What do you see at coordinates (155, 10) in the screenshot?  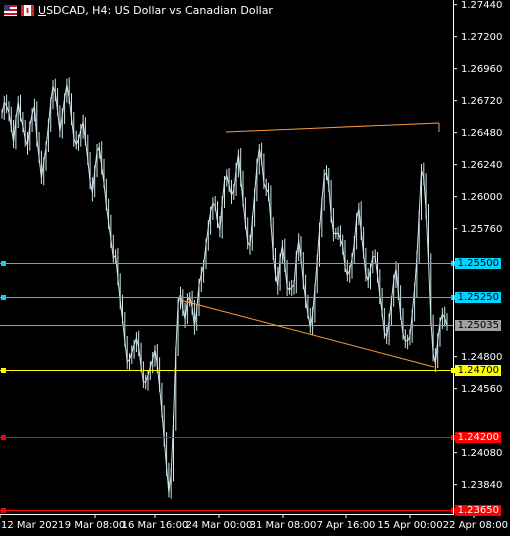 I see `chart-title: USDCAD, H4: US Dollar vs Canadian Dollar` at bounding box center [155, 10].